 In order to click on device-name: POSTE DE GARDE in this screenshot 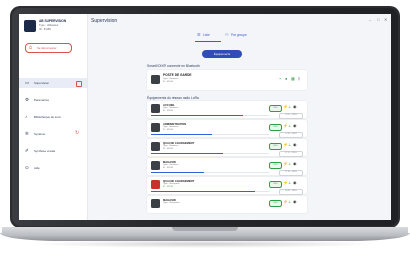, I will do `click(177, 75)`.